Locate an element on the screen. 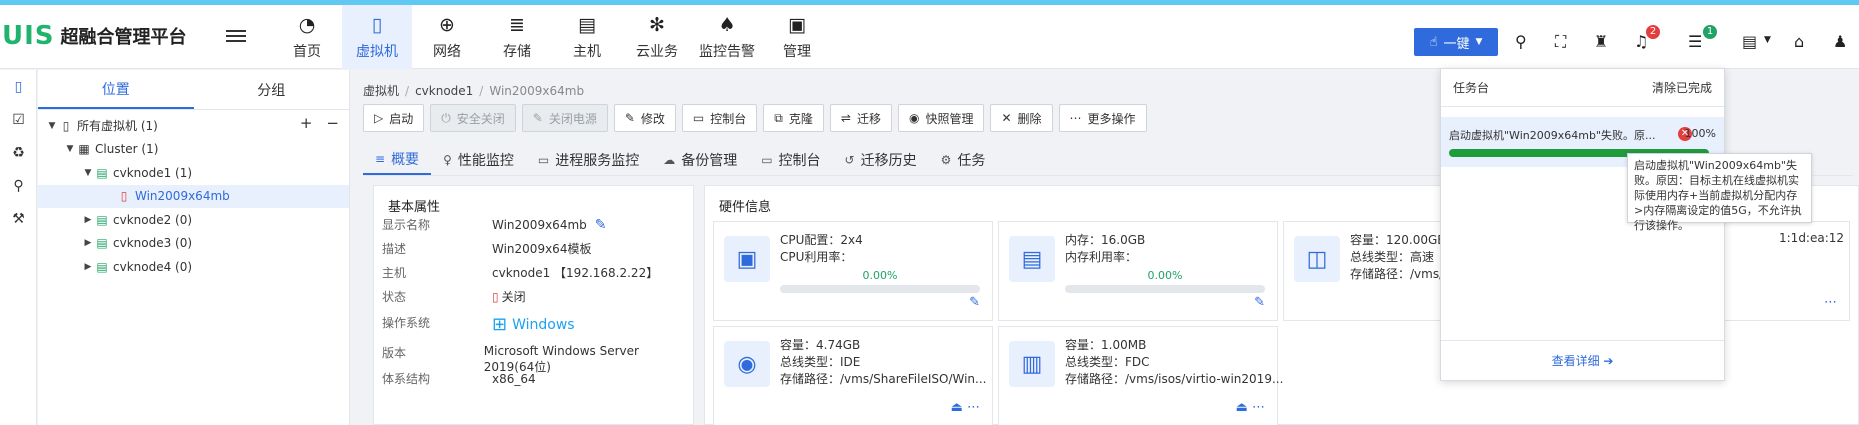 The height and width of the screenshot is (425, 1859). user-icon: ♟ is located at coordinates (1840, 41).